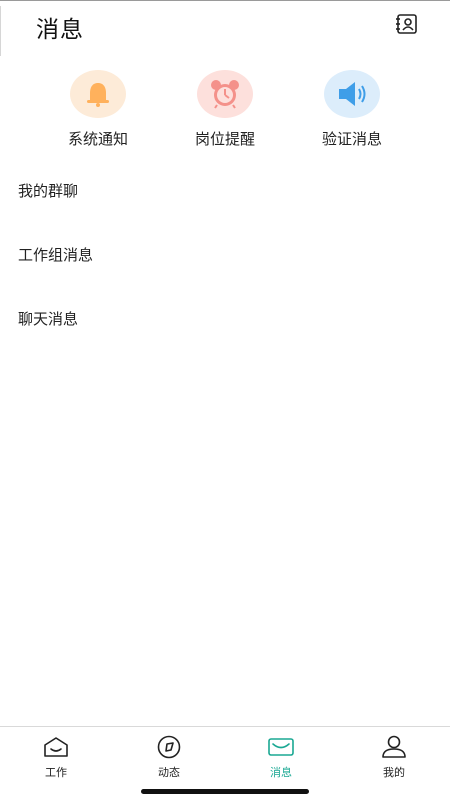  I want to click on tab-feed: 动态, so click(169, 760).